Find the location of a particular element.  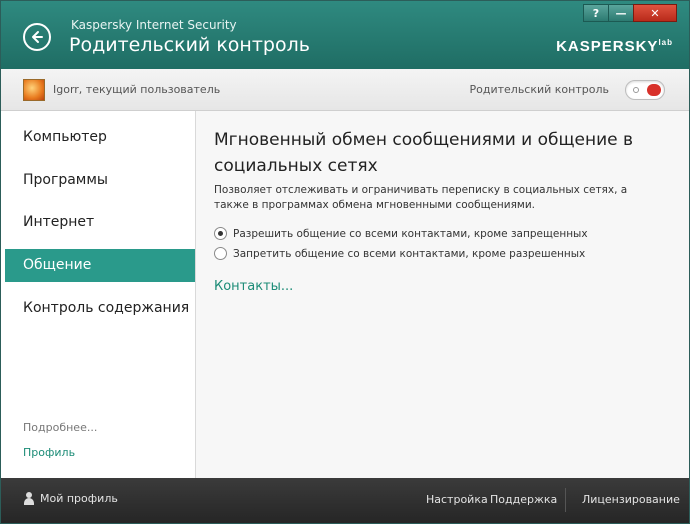

kaspersky-logo: KASPERSKYlab is located at coordinates (614, 46).